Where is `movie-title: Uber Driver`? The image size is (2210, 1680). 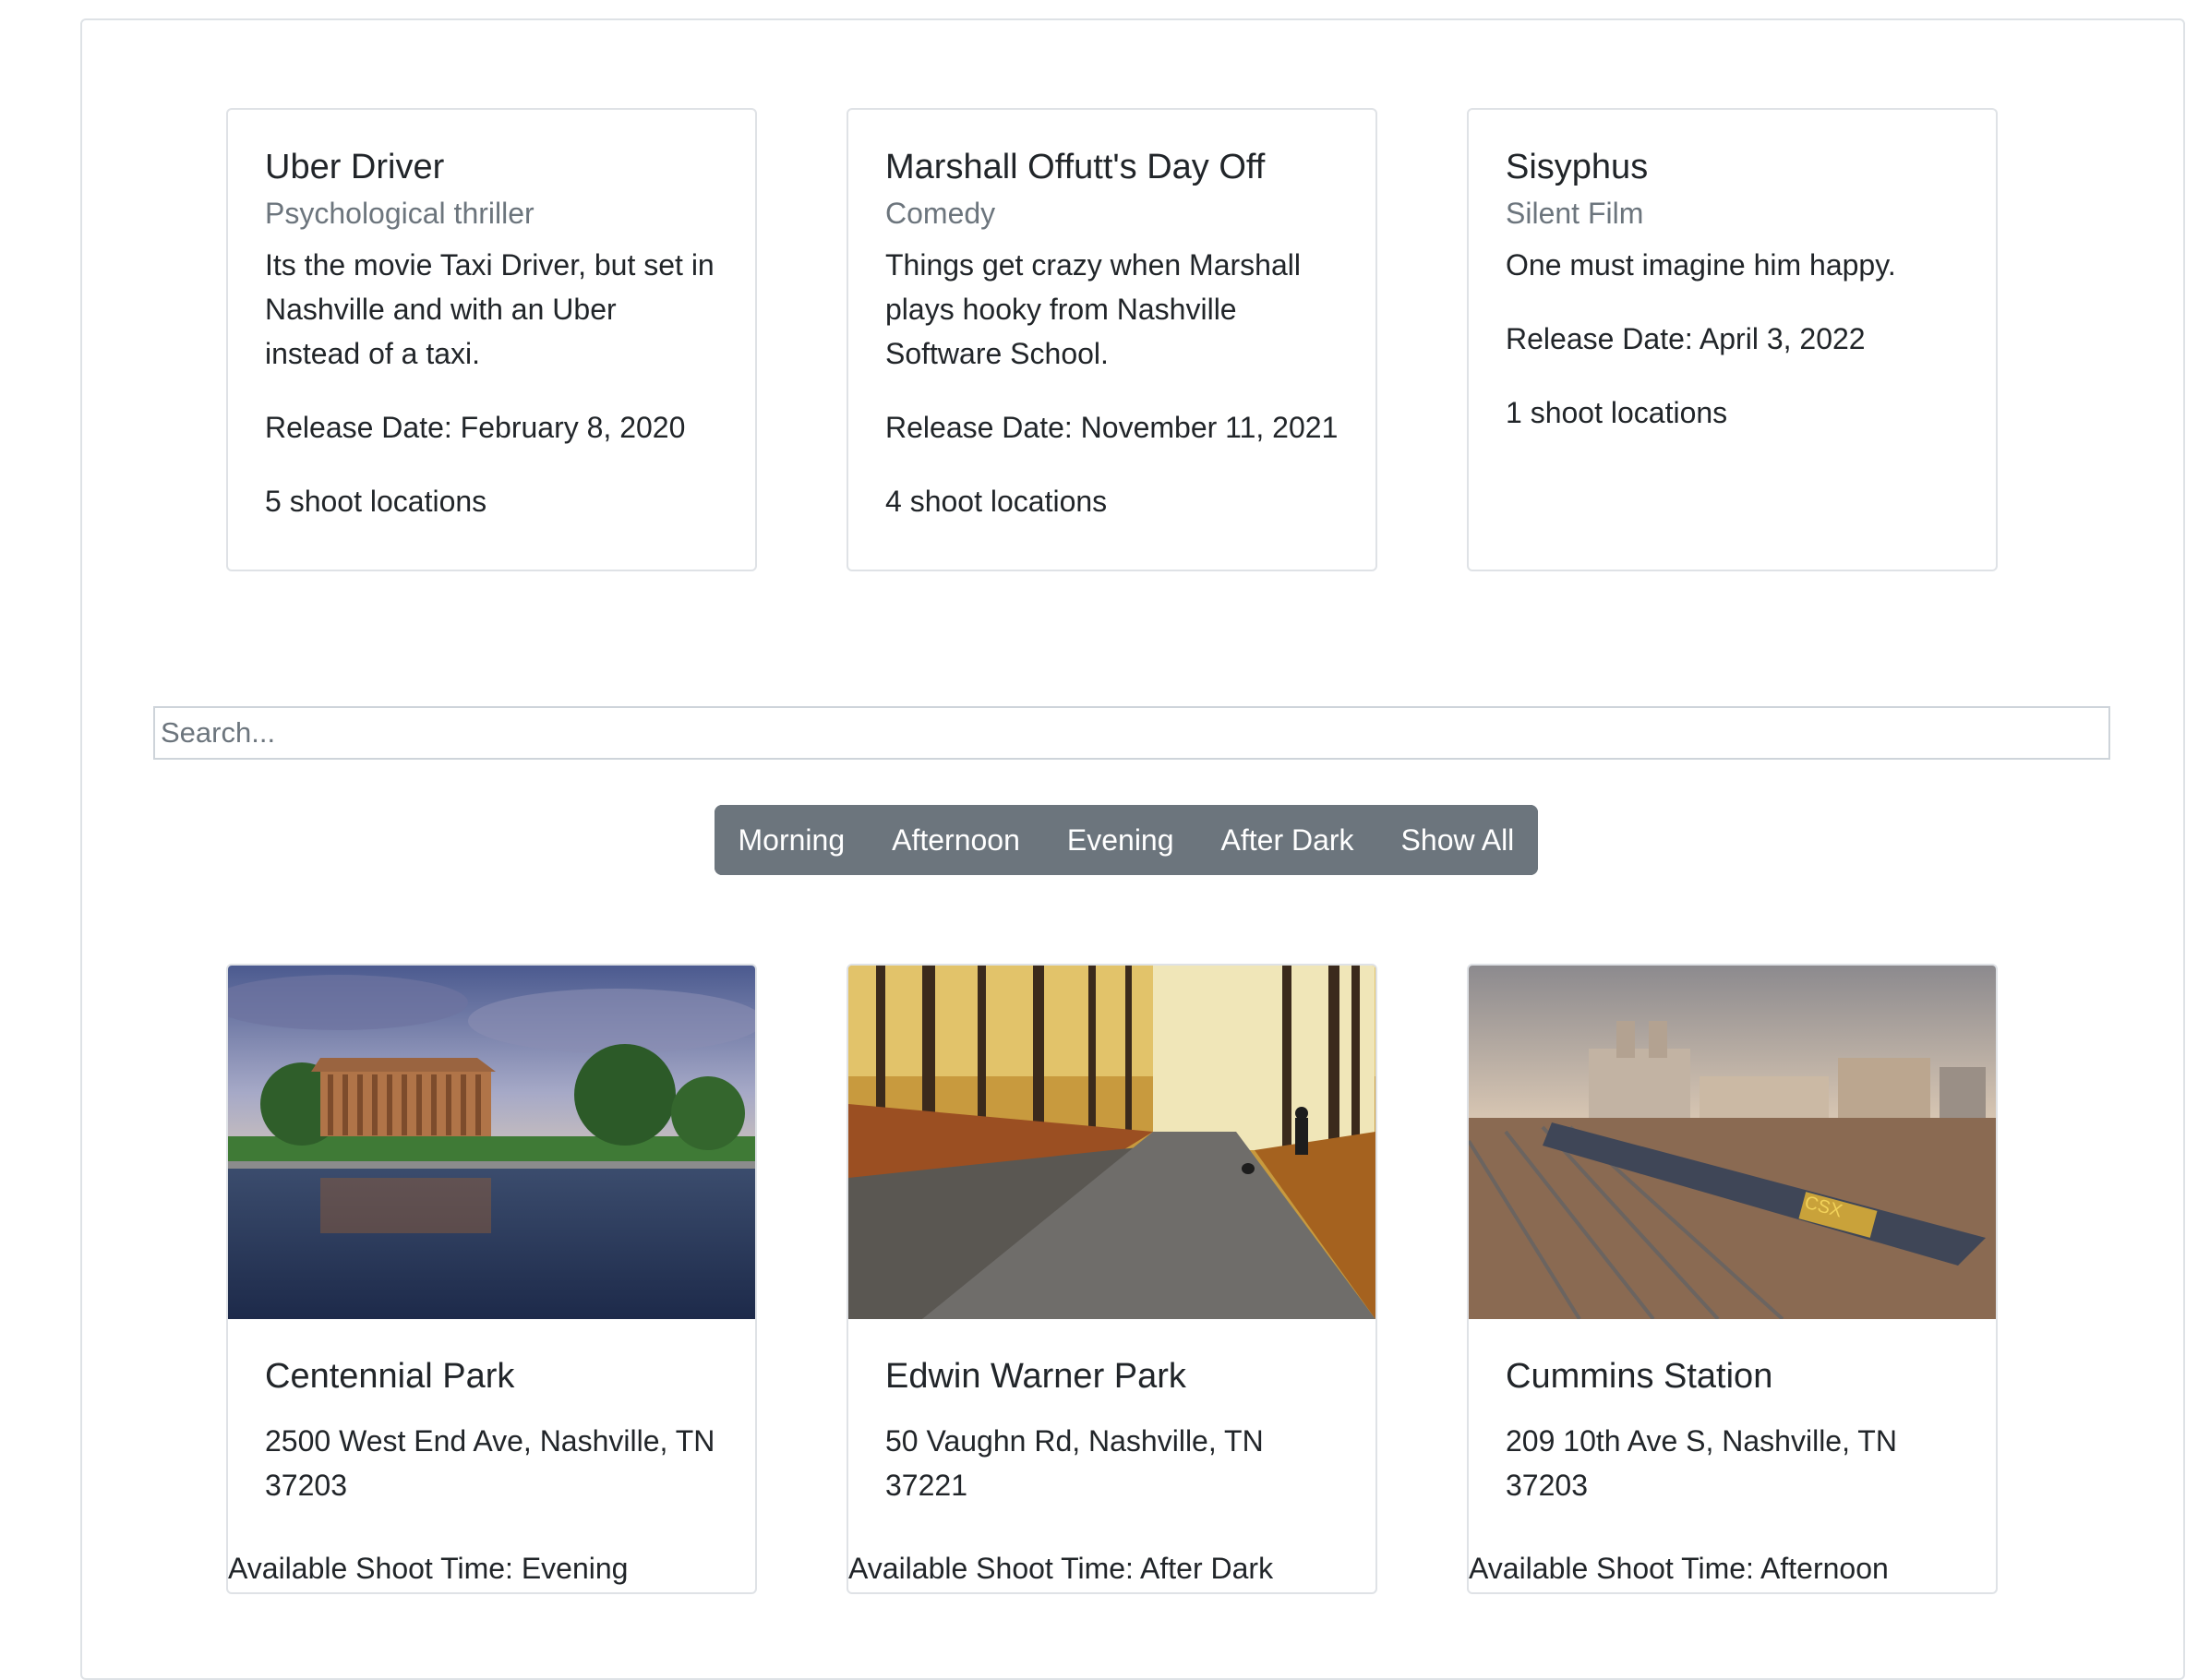 movie-title: Uber Driver is located at coordinates (355, 167).